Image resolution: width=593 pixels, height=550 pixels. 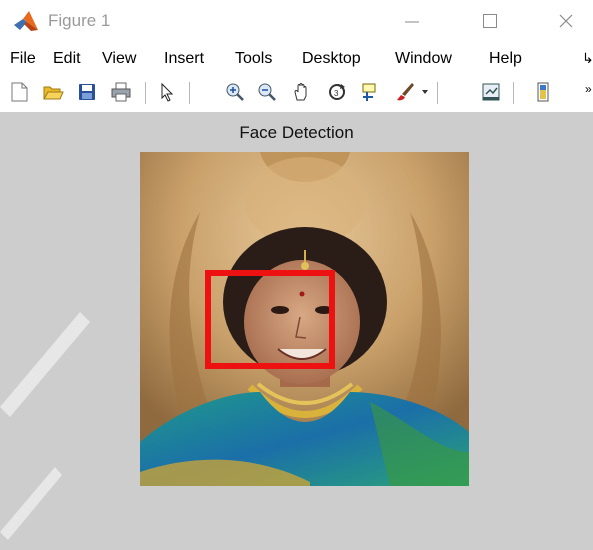 What do you see at coordinates (587, 58) in the screenshot?
I see `menu-overflow-icon: ↳` at bounding box center [587, 58].